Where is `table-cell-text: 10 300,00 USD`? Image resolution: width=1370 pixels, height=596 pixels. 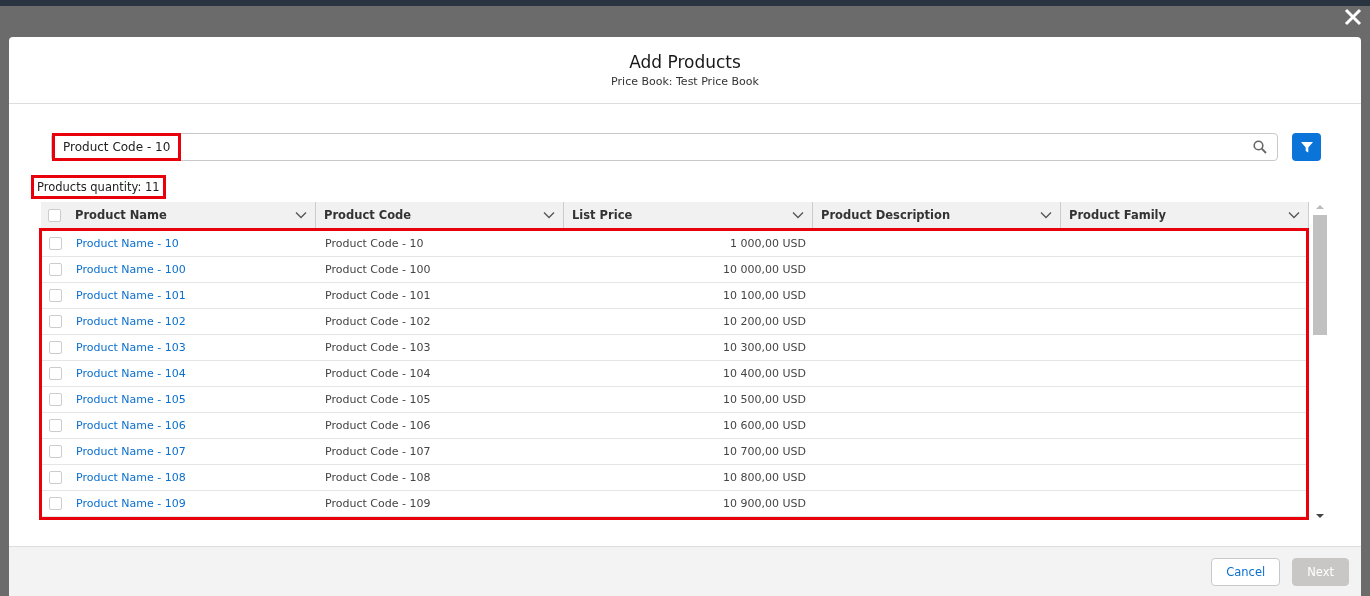
table-cell-text: 10 300,00 USD is located at coordinates (764, 348).